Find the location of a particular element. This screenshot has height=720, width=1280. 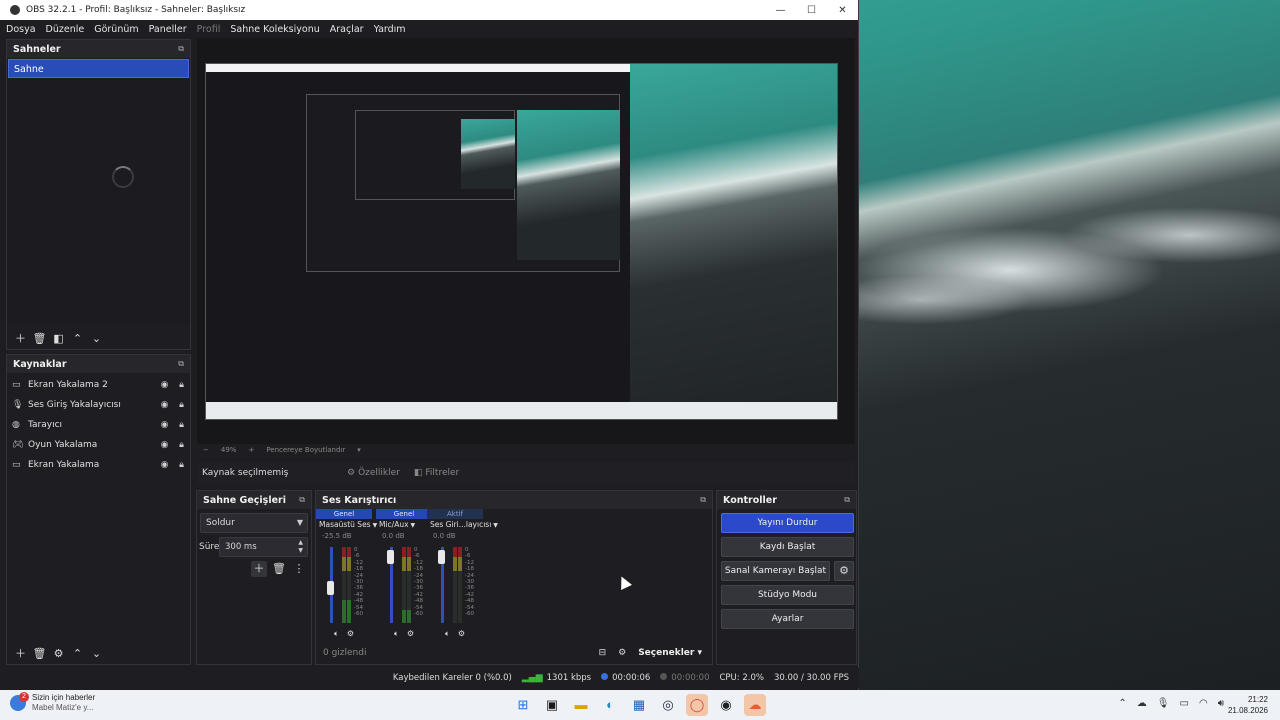

clock: 21:22 21.08.2026 is located at coordinates (1248, 705).